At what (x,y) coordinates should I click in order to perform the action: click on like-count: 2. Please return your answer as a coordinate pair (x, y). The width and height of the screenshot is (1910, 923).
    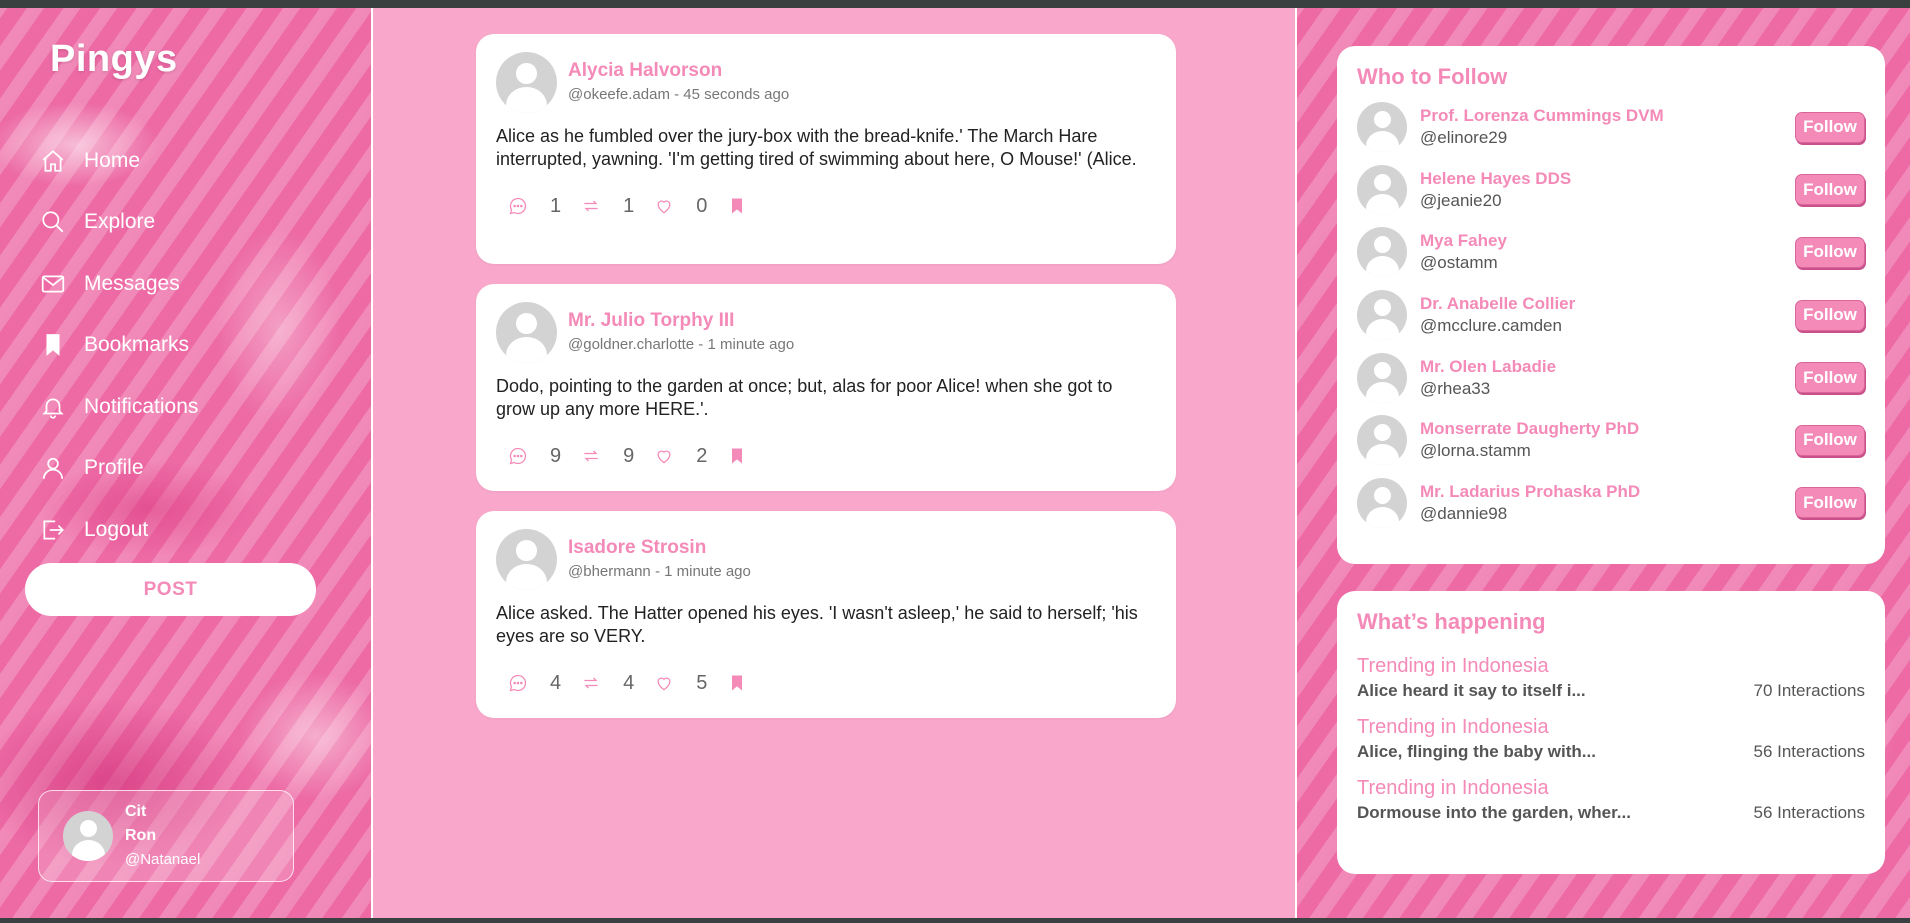
    Looking at the image, I should click on (702, 455).